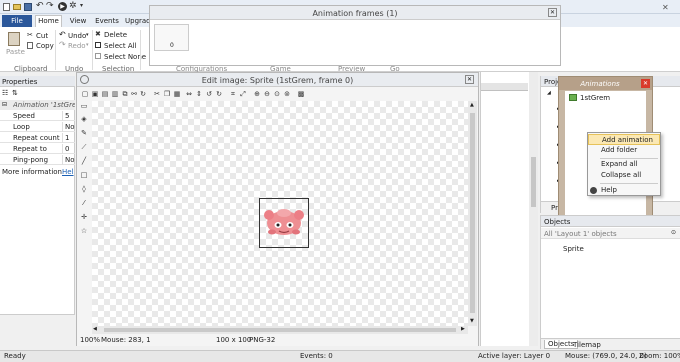  I want to click on flip-horizontal-icon: ⇔, so click(189, 94).